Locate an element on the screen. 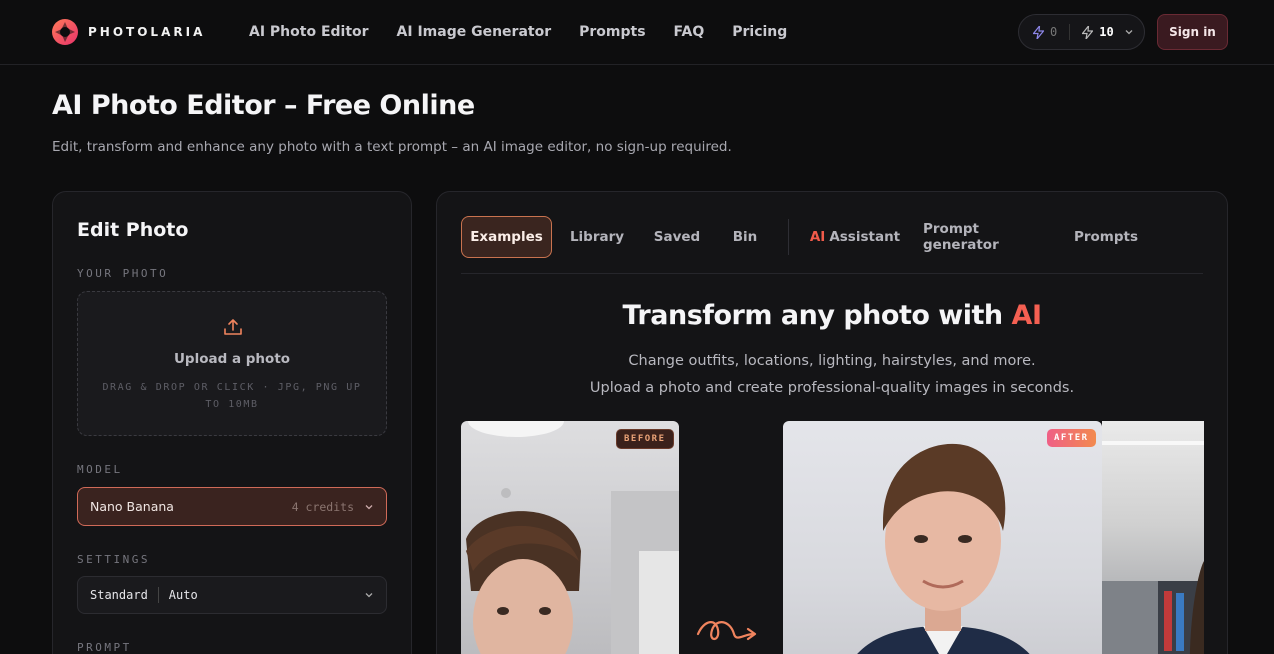 The image size is (1274, 654). tab-prompt-generator: Prompt generator is located at coordinates (986, 237).